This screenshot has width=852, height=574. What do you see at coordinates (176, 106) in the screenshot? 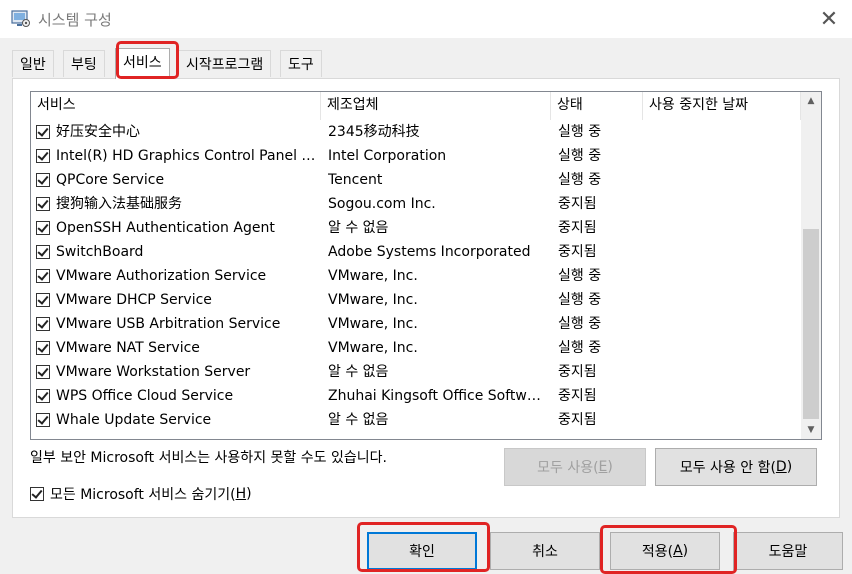
I see `column-service: 서비스` at bounding box center [176, 106].